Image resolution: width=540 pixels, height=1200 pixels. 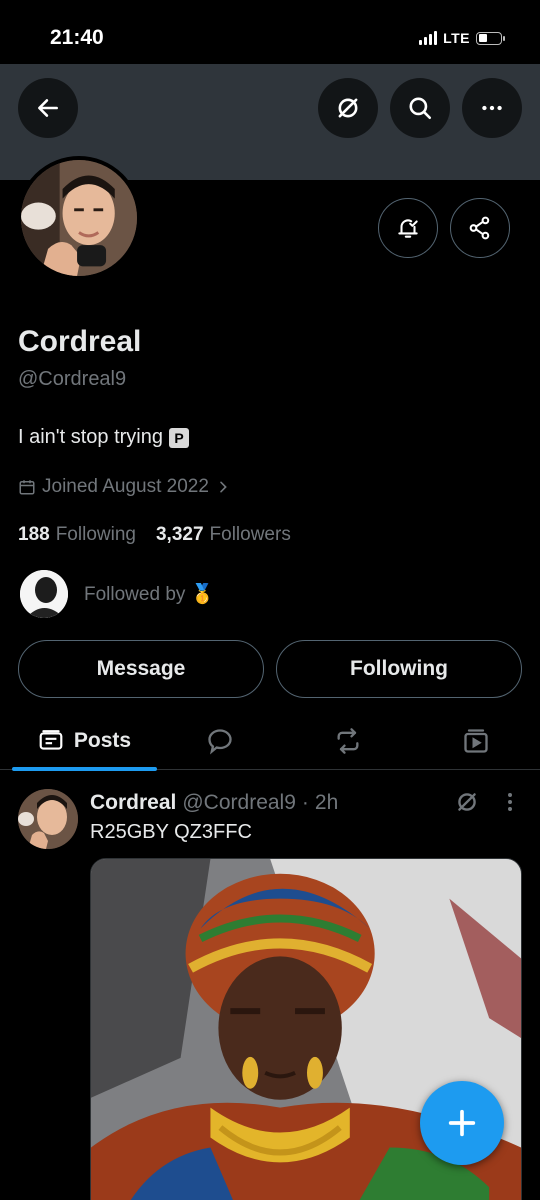 I want to click on share-button, so click(x=480, y=228).